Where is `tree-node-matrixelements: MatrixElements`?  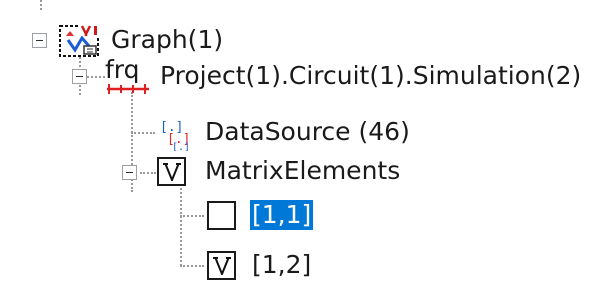
tree-node-matrixelements: MatrixElements is located at coordinates (302, 171).